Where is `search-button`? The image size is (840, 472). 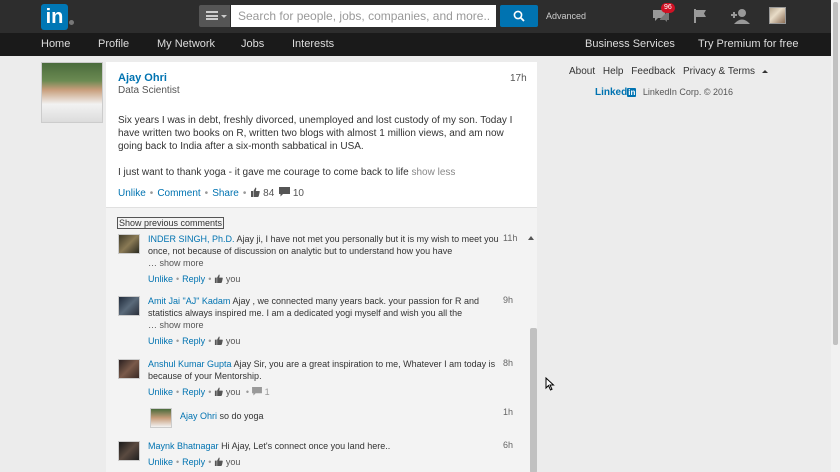
search-button is located at coordinates (519, 16).